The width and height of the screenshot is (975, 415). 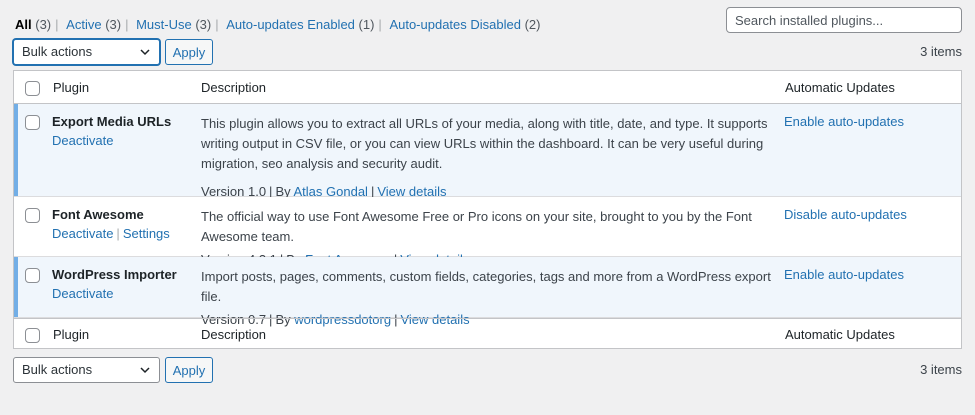 I want to click on row-actions: Deactivate | Settings, so click(x=111, y=233).